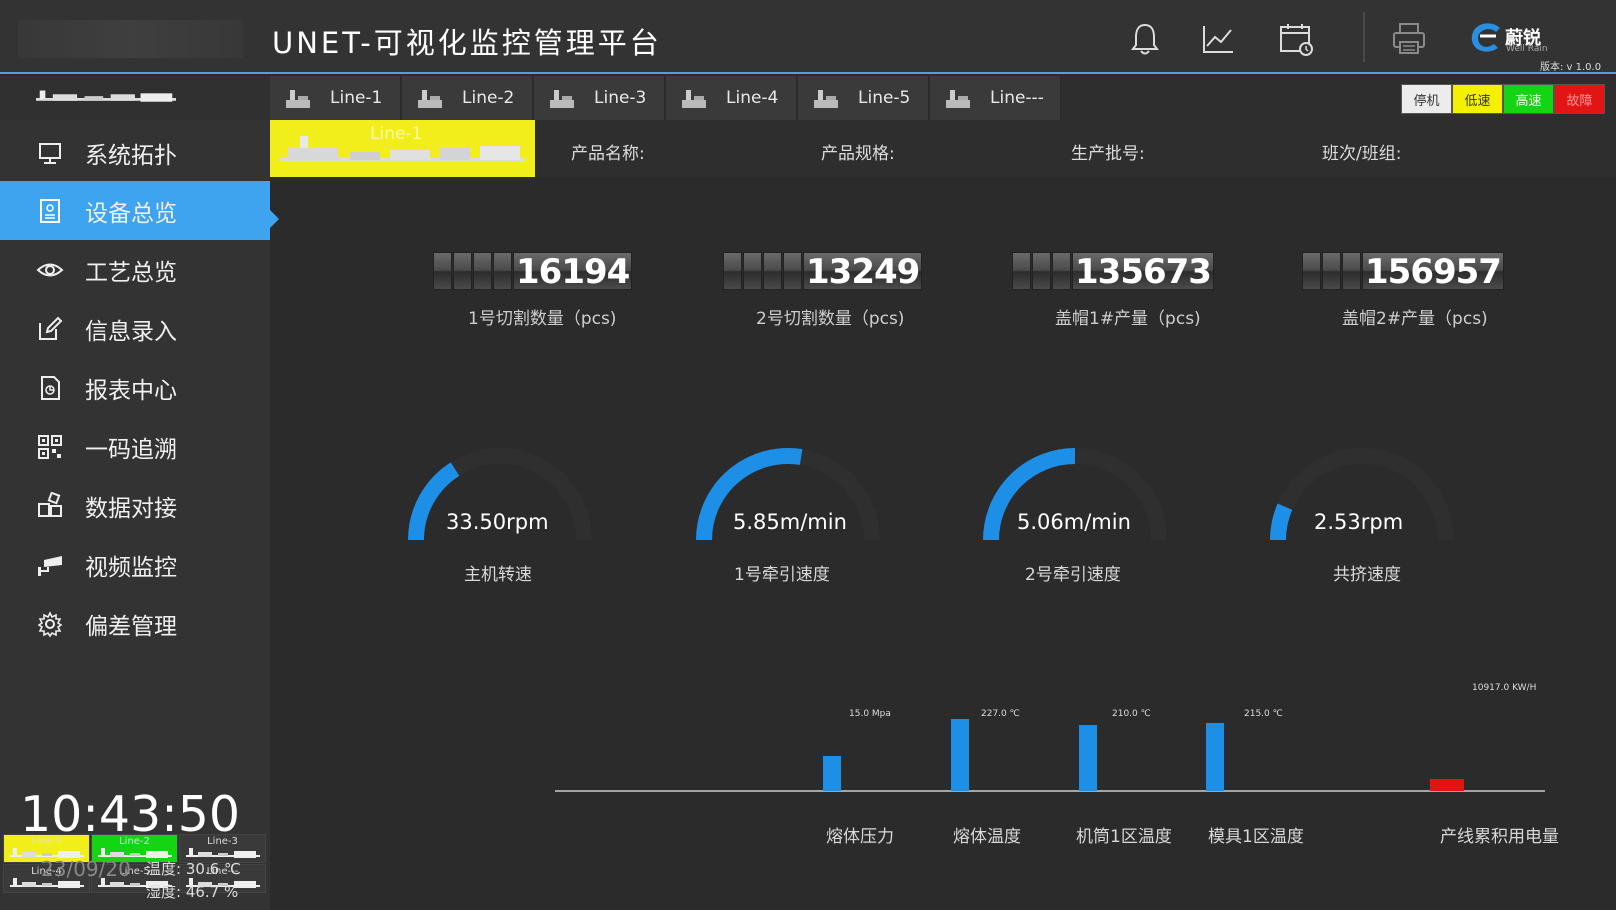 The height and width of the screenshot is (910, 1616). What do you see at coordinates (752, 98) in the screenshot?
I see `tab-label: Line-4` at bounding box center [752, 98].